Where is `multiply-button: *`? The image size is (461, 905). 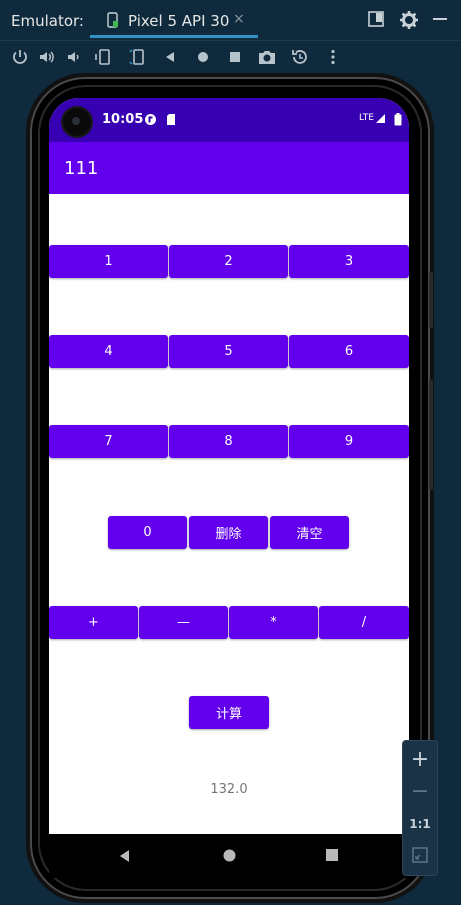
multiply-button: * is located at coordinates (273, 622).